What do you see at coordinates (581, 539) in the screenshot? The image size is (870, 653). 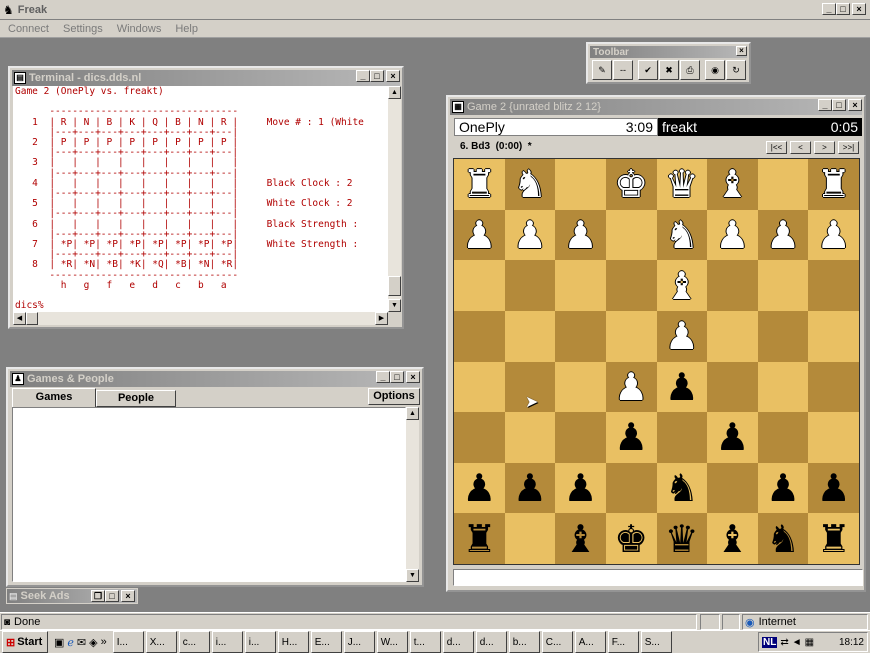 I see `black-bishop-piece: ♝` at bounding box center [581, 539].